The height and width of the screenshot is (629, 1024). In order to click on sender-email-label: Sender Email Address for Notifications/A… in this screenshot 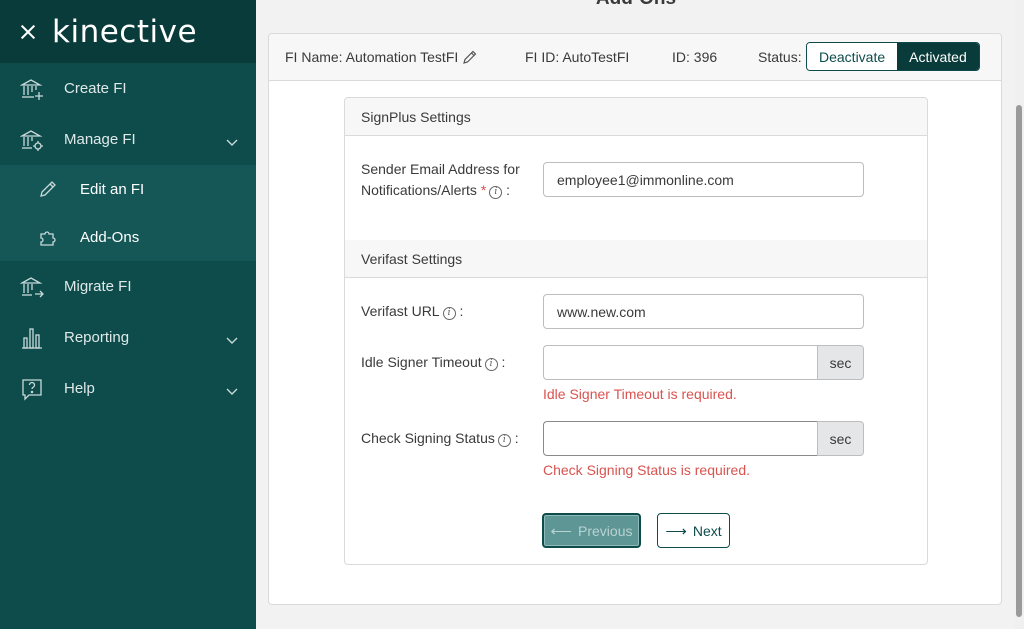, I will do `click(440, 180)`.